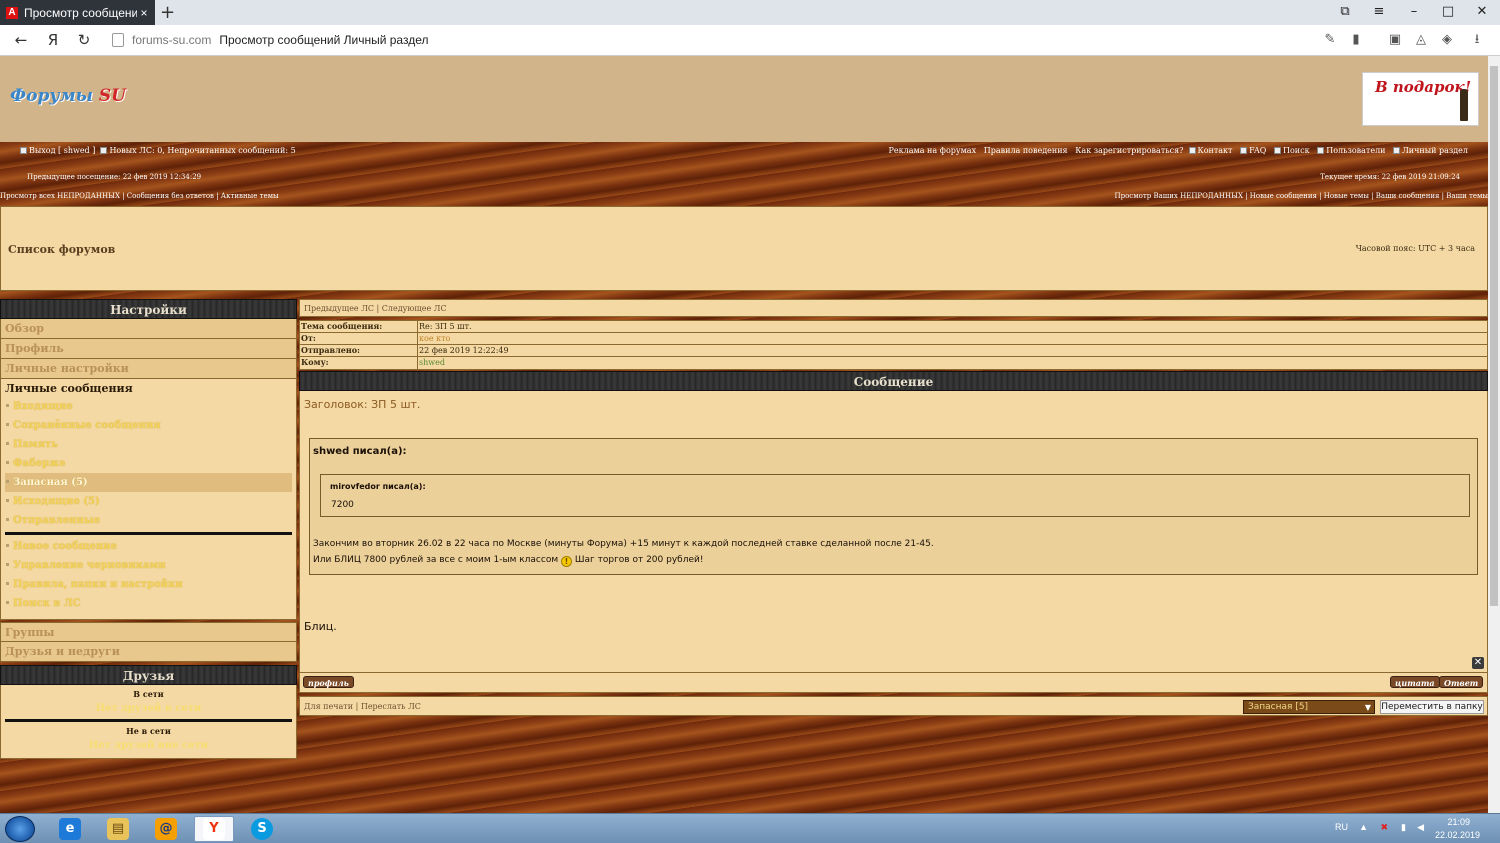 This screenshot has height=843, width=1500. What do you see at coordinates (112, 96) in the screenshot?
I see `logo-su: SU` at bounding box center [112, 96].